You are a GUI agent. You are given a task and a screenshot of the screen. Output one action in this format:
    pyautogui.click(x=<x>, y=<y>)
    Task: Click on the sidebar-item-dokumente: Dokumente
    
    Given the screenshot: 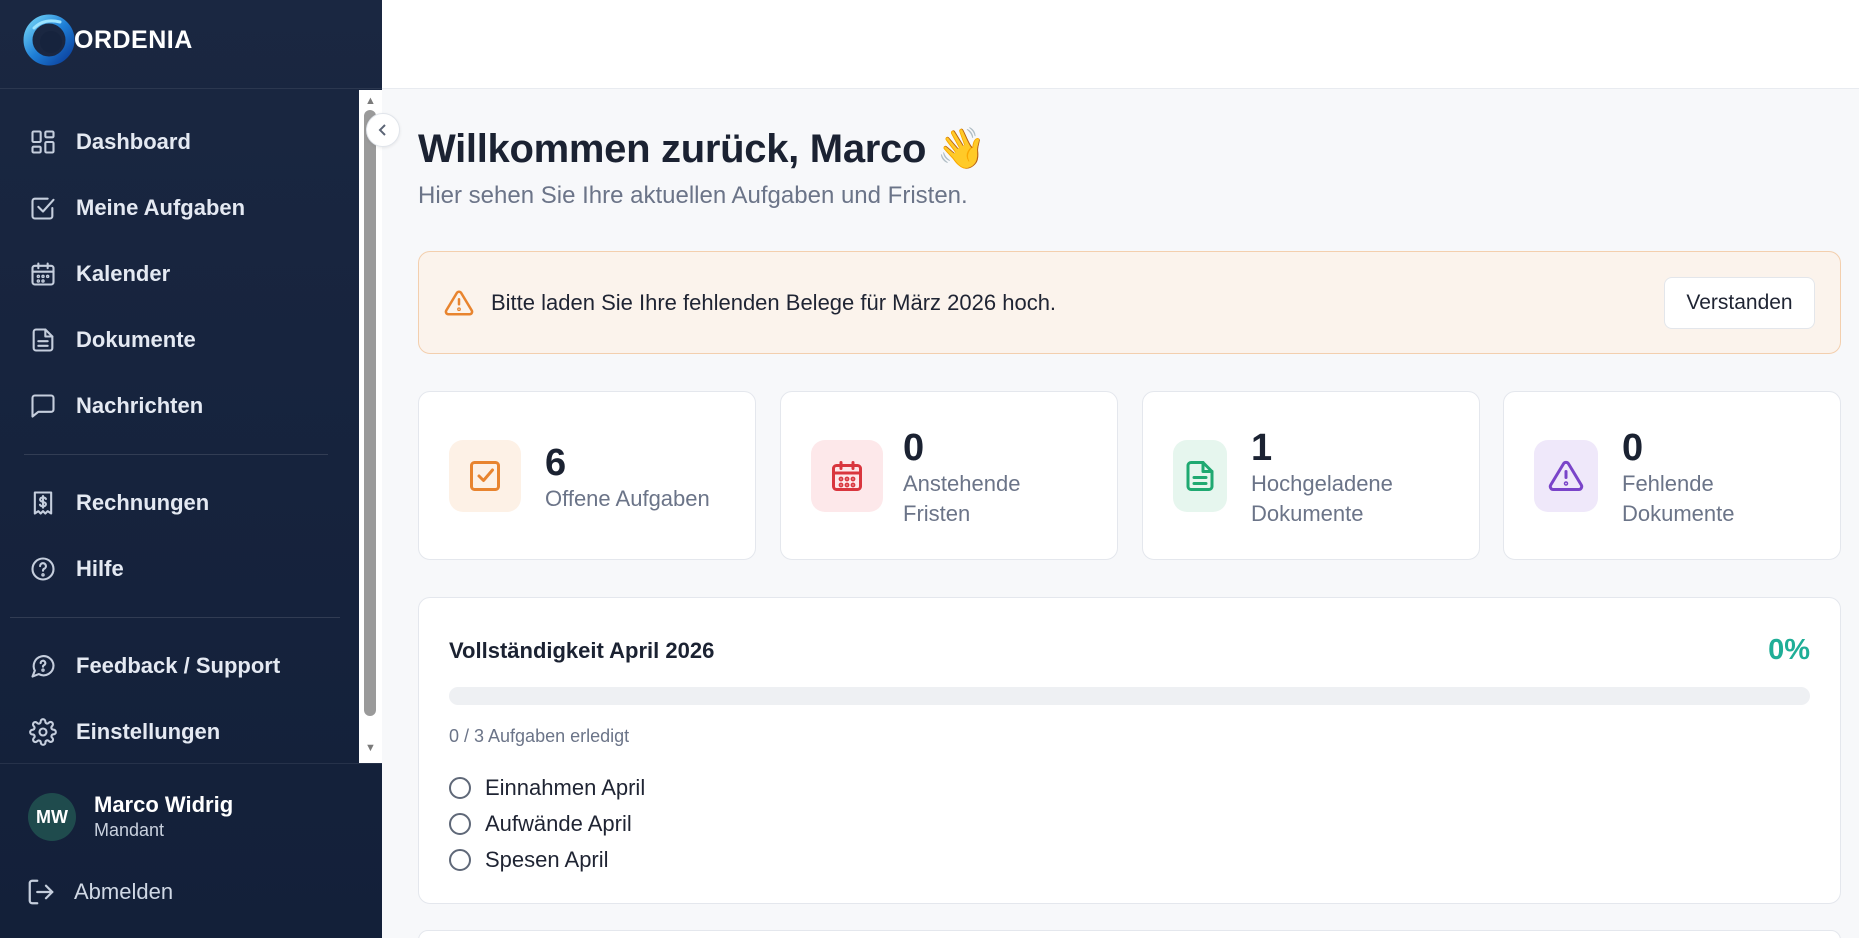 What is the action you would take?
    pyautogui.click(x=186, y=340)
    